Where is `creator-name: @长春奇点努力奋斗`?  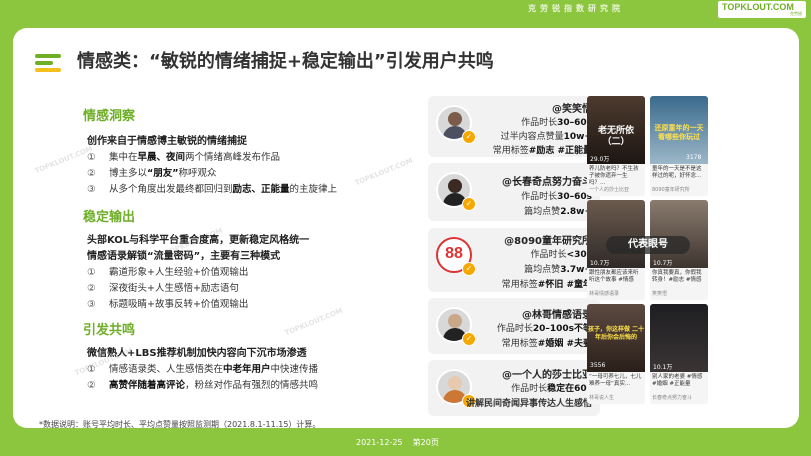 creator-name: @长春奇点努力奋斗 is located at coordinates (547, 182).